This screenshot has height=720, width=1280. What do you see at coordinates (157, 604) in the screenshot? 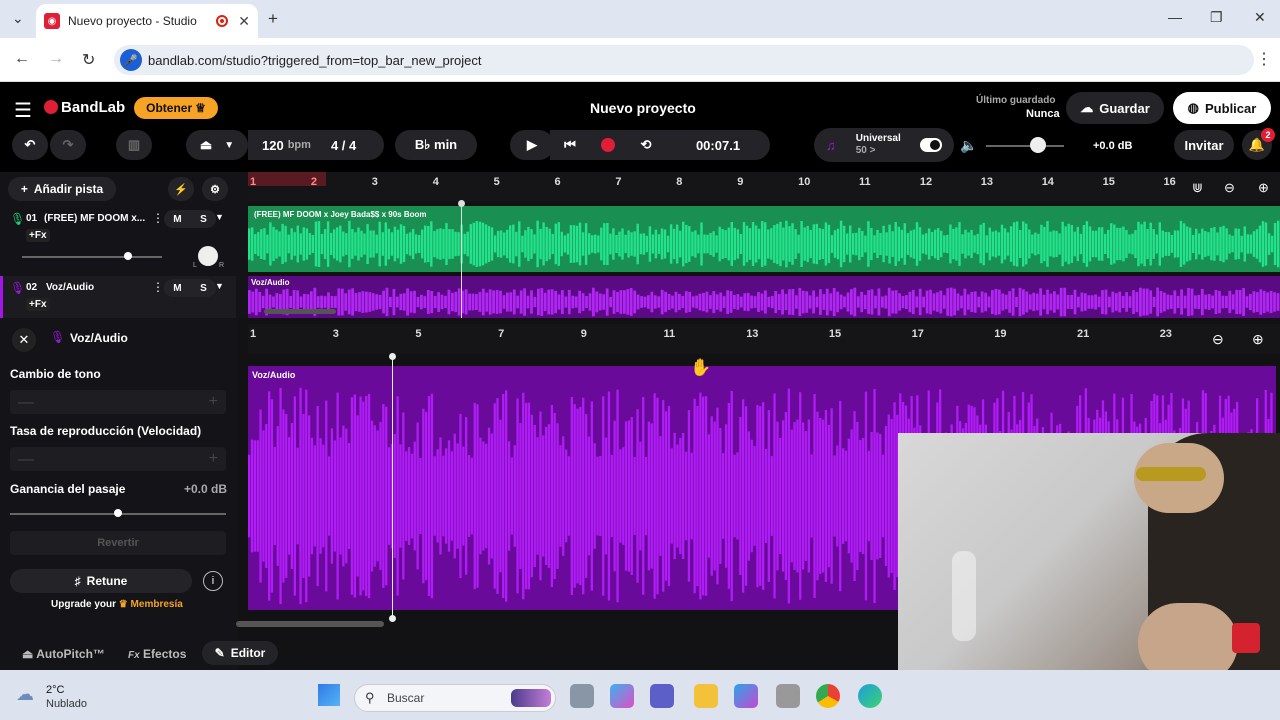
I see `membership-link: Membresía` at bounding box center [157, 604].